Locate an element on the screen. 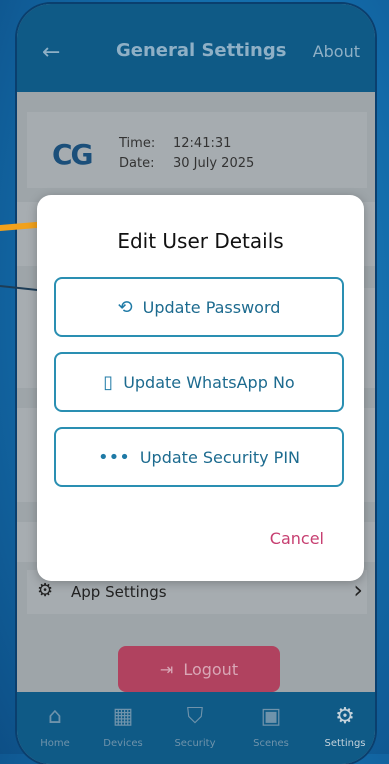  logout-label: Logout is located at coordinates (211, 669).